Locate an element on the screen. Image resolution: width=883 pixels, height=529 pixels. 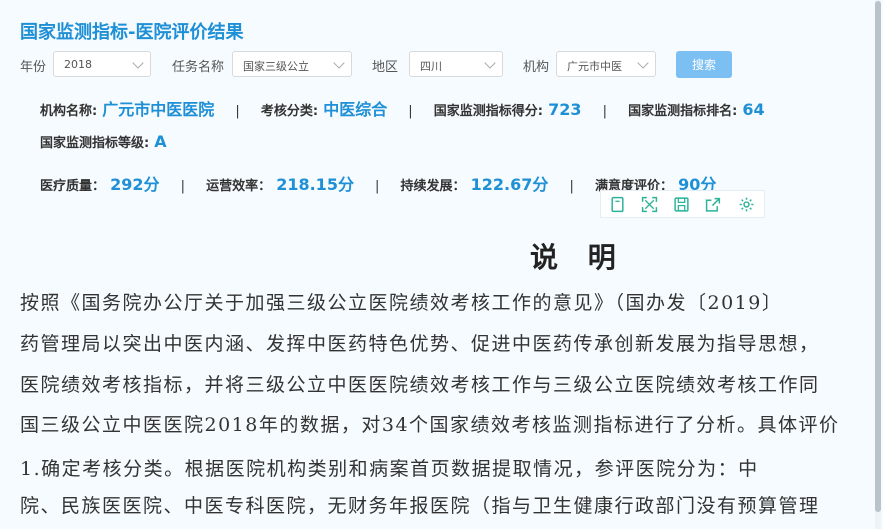
grade-key: 国家监测指标等级: is located at coordinates (95, 143).